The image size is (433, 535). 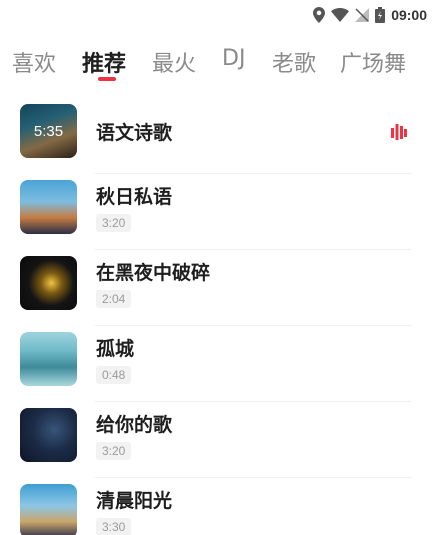 I want to click on song-title: 语文诗歌, so click(x=134, y=133).